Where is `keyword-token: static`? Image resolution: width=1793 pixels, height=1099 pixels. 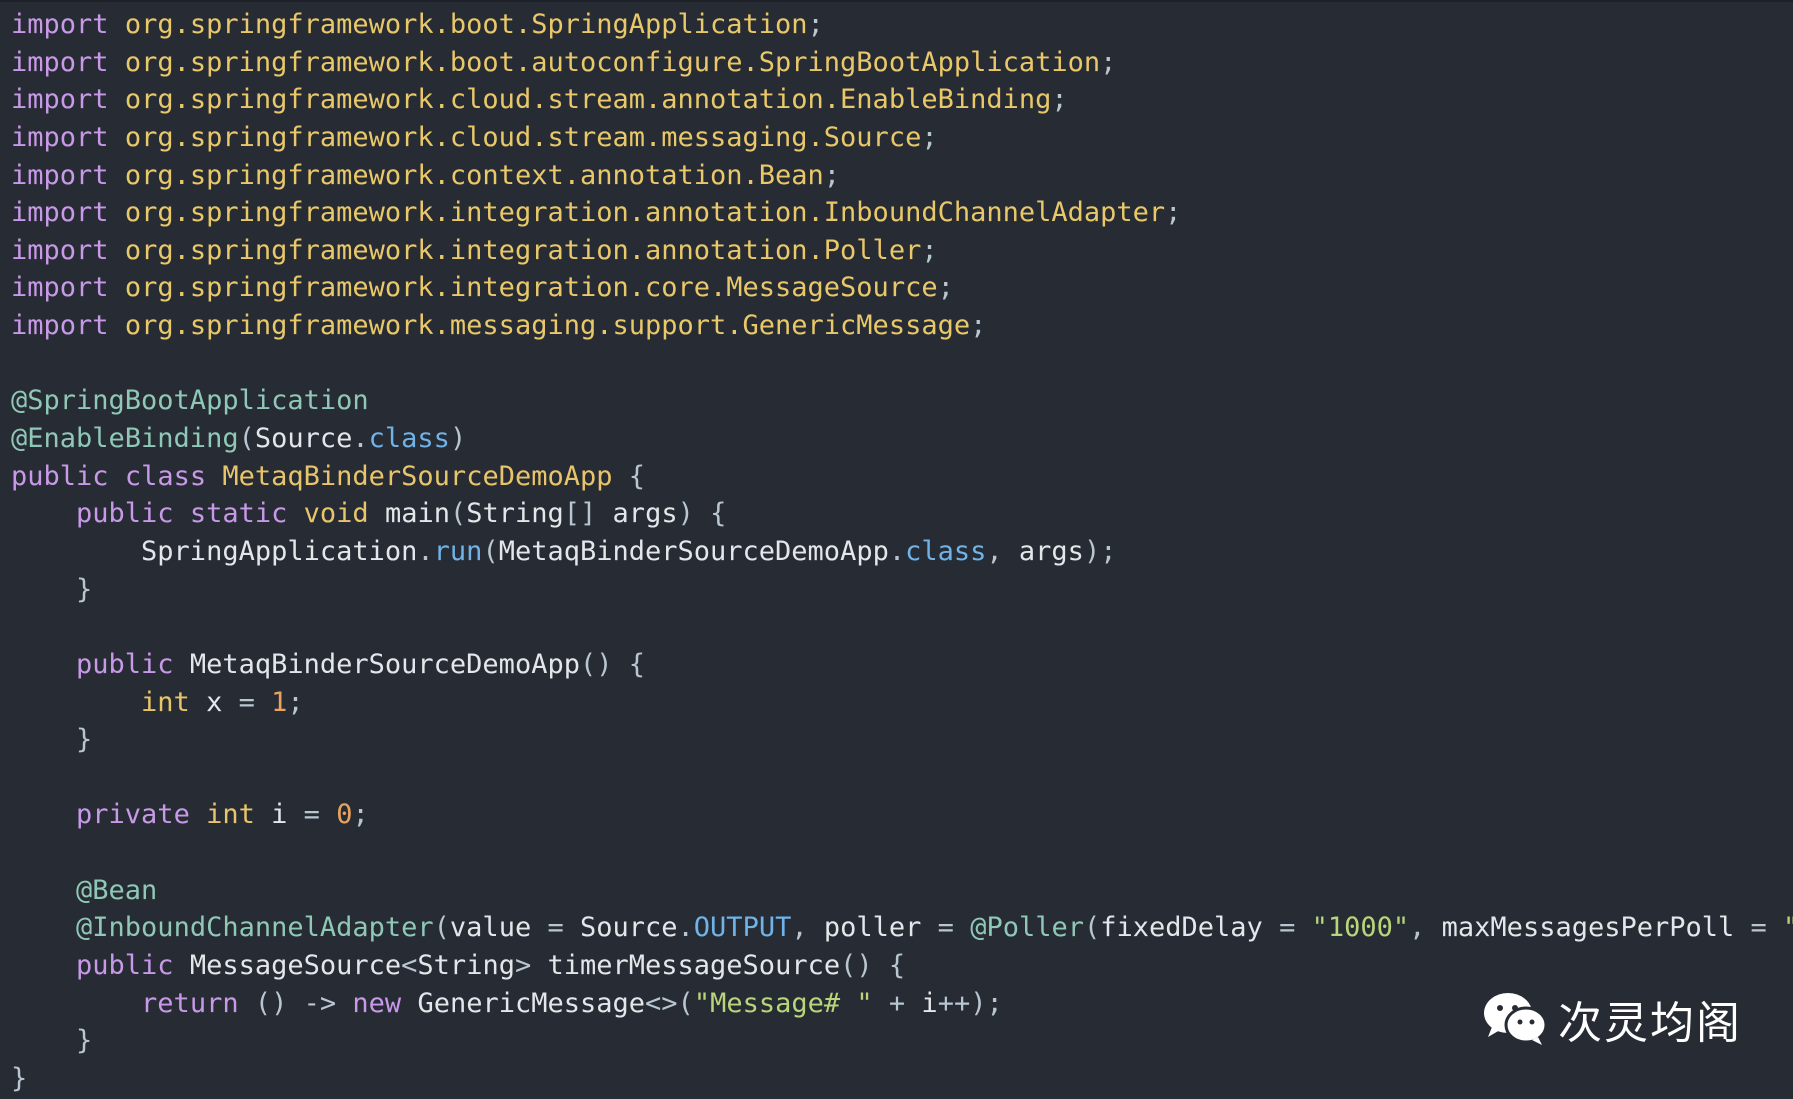
keyword-token: static is located at coordinates (238, 514).